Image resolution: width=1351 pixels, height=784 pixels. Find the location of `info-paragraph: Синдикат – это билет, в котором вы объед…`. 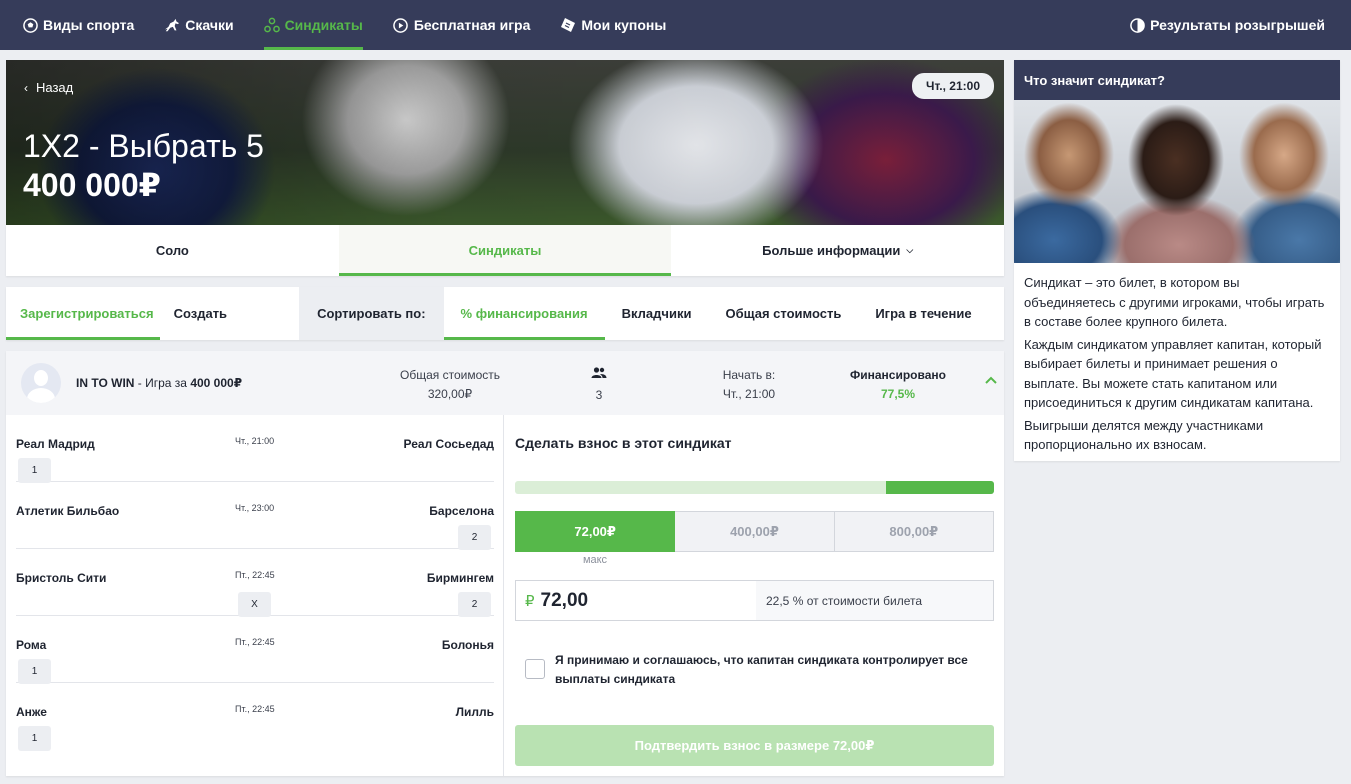

info-paragraph: Синдикат – это билет, в котором вы объед… is located at coordinates (1174, 302).